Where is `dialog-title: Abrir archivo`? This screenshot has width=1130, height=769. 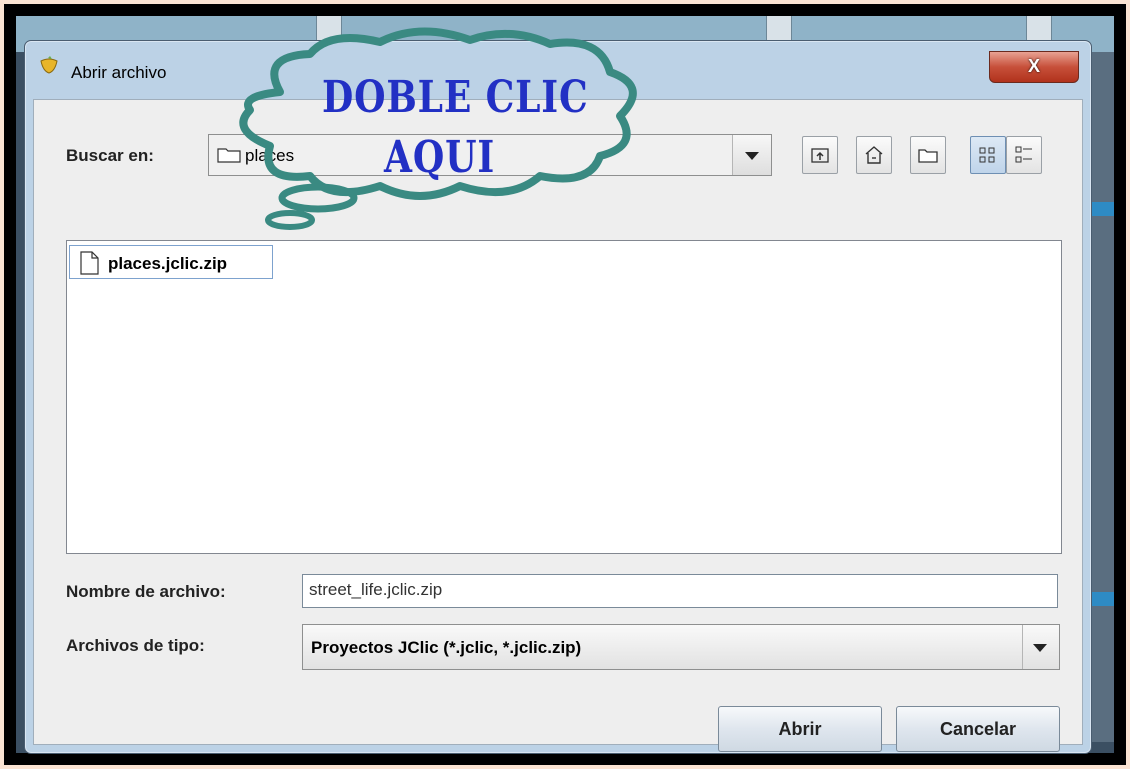
dialog-title: Abrir archivo is located at coordinates (119, 72).